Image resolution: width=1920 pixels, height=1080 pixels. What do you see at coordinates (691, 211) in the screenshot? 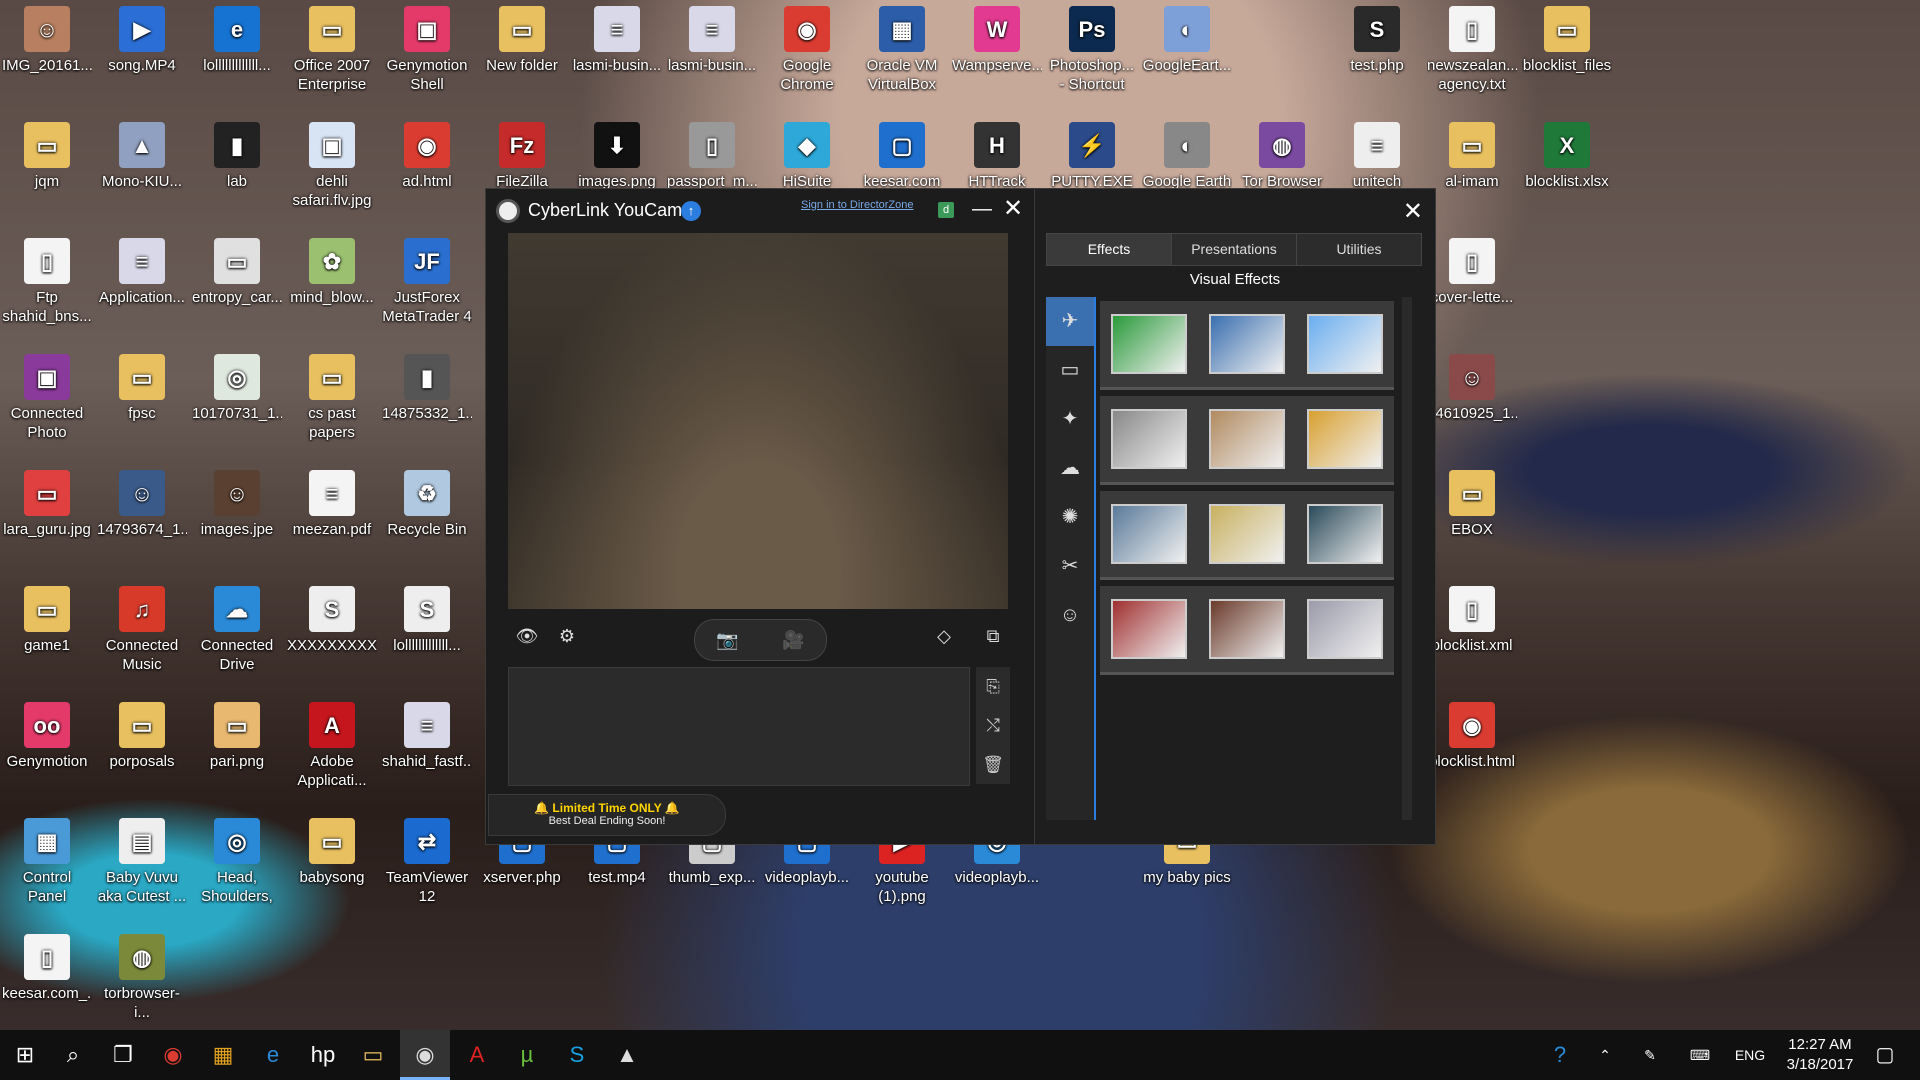
I see `update-icon: ↑` at bounding box center [691, 211].